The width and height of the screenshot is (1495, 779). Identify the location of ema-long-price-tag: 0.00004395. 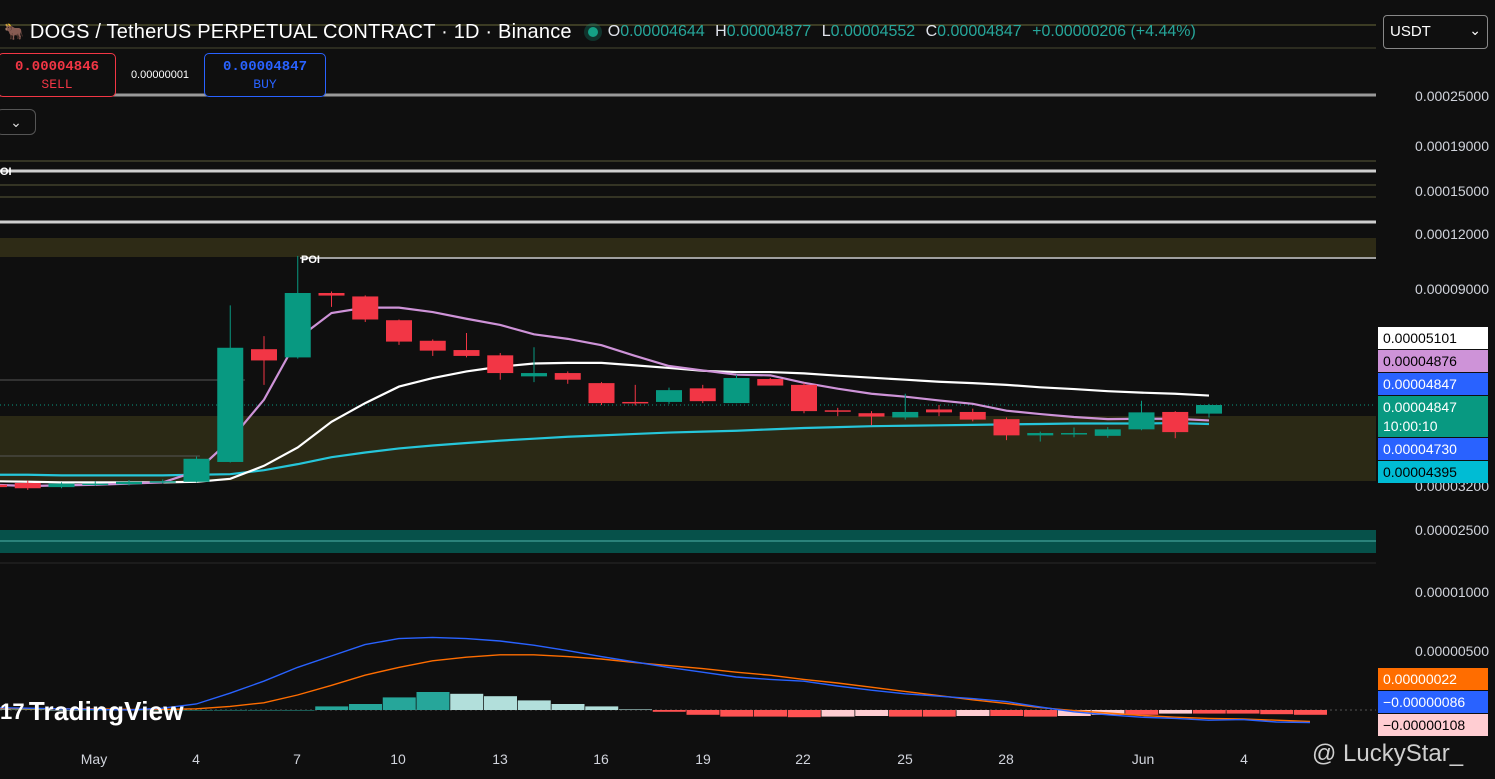
(1433, 472).